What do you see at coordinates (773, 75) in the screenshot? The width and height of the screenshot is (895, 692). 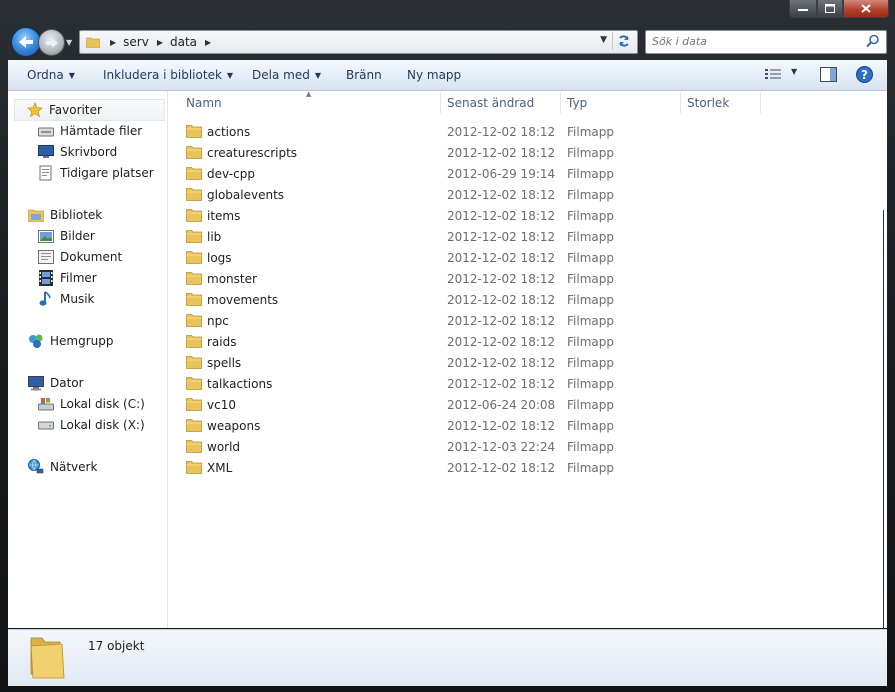 I see `change-view-button` at bounding box center [773, 75].